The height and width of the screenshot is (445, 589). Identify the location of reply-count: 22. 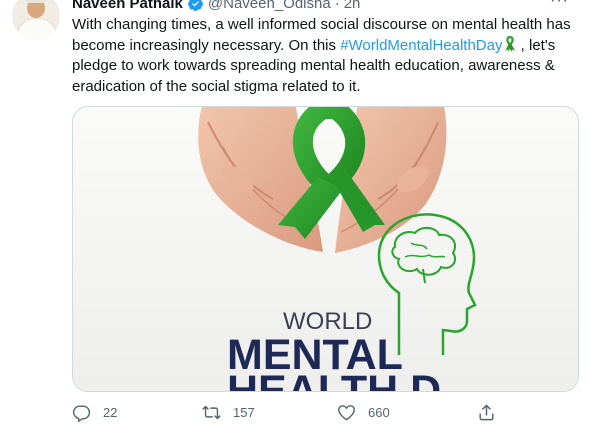
(110, 412).